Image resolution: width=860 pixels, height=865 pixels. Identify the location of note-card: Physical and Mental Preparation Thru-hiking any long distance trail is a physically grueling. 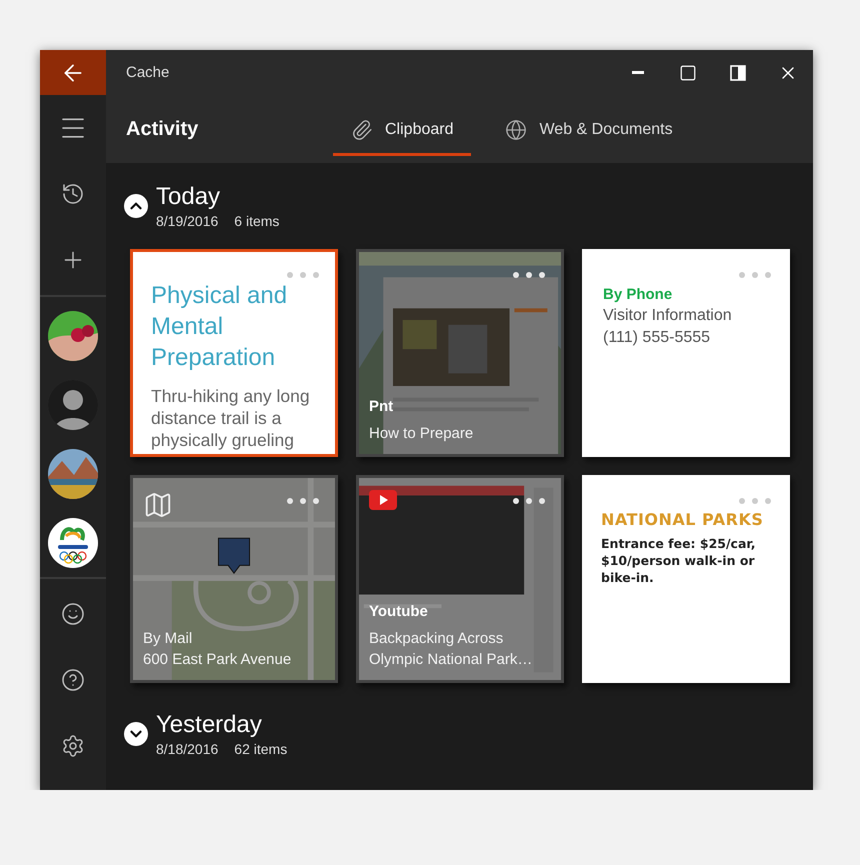
(234, 353).